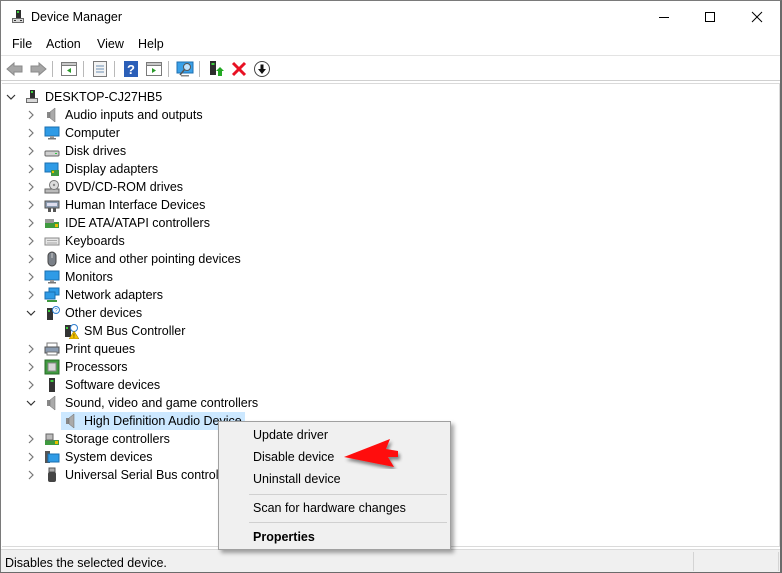  Describe the element at coordinates (70, 421) in the screenshot. I see `high-definition-audio-device-icon` at that location.